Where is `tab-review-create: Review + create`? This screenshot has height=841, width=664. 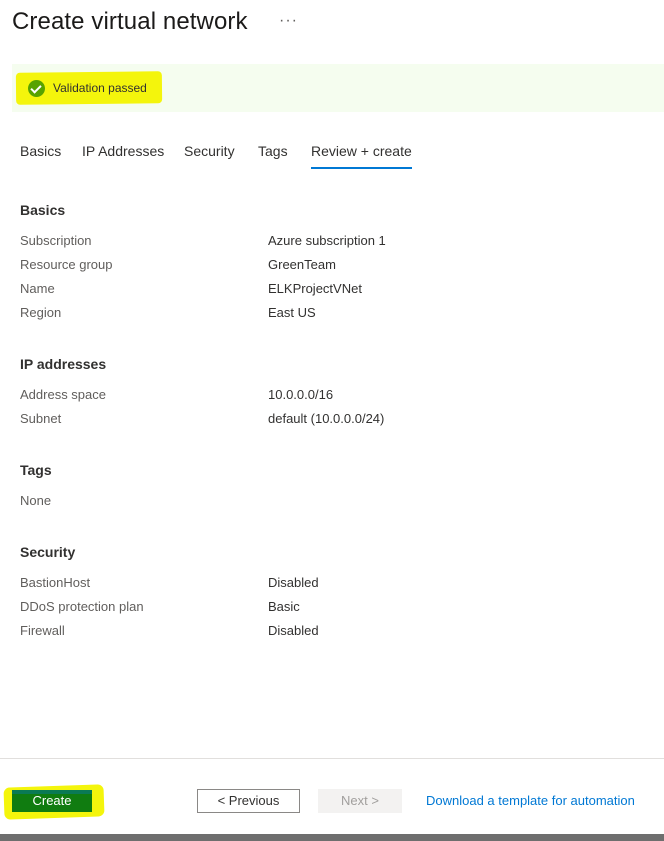
tab-review-create: Review + create is located at coordinates (361, 156).